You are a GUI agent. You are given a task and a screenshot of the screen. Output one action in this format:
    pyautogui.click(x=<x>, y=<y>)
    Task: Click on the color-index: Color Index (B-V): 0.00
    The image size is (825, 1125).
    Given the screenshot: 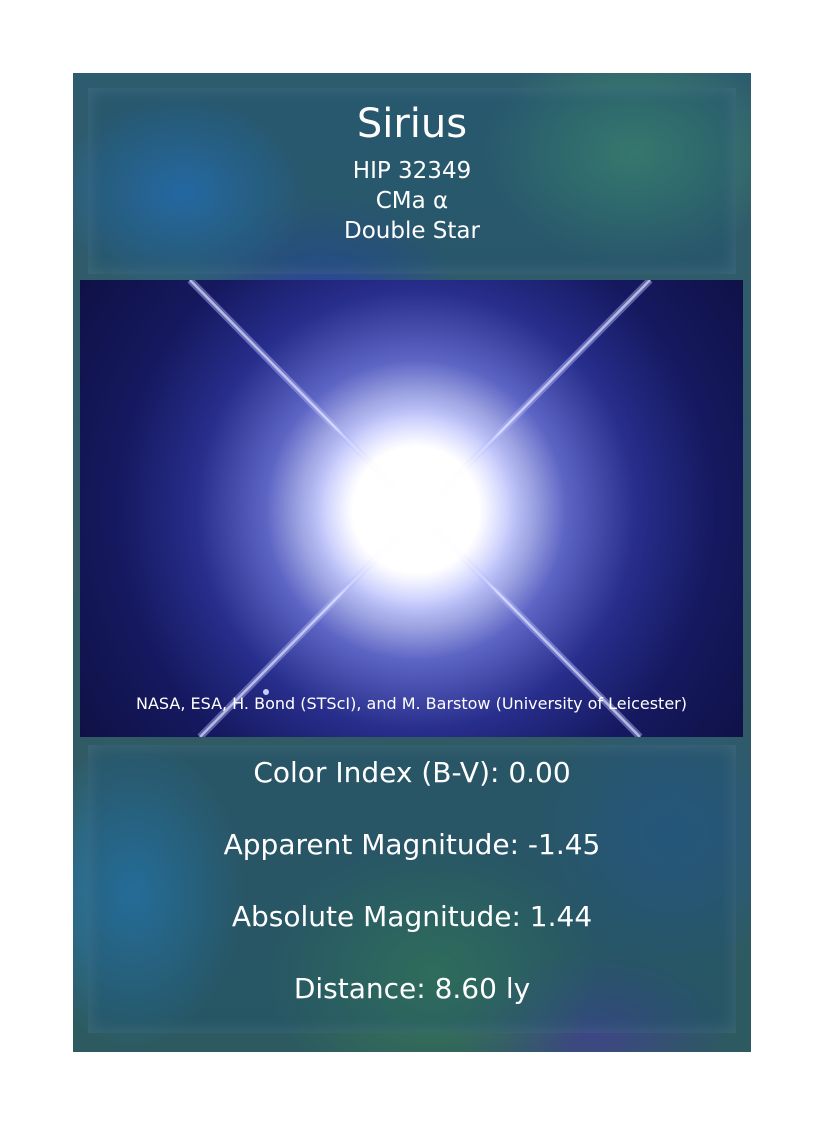 What is the action you would take?
    pyautogui.click(x=412, y=772)
    